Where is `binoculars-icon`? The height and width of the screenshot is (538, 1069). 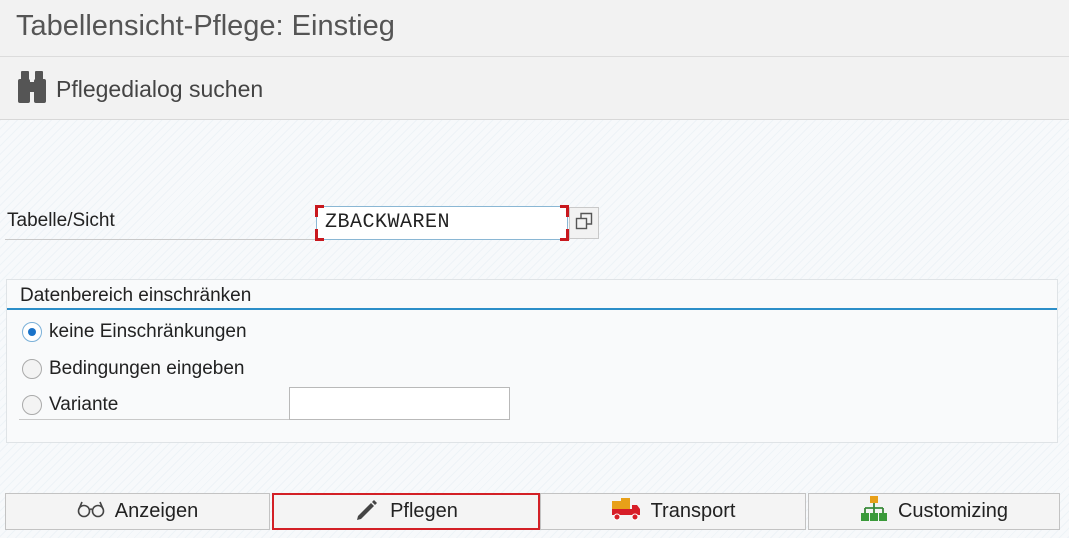 binoculars-icon is located at coordinates (32, 89).